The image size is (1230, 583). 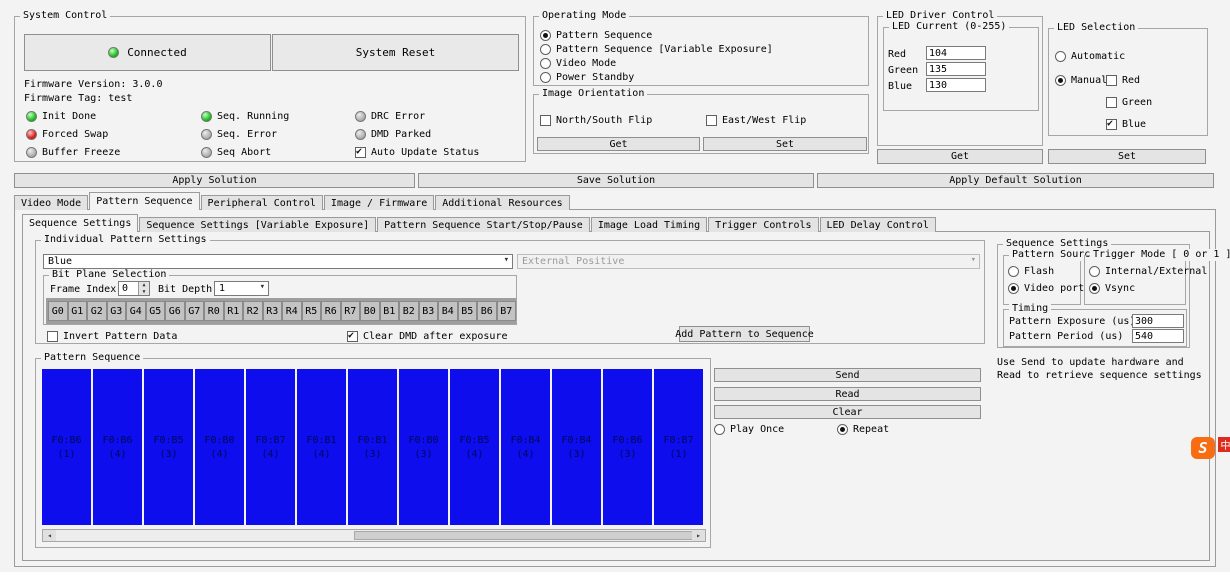 I want to click on pattern-period-input, so click(x=1158, y=336).